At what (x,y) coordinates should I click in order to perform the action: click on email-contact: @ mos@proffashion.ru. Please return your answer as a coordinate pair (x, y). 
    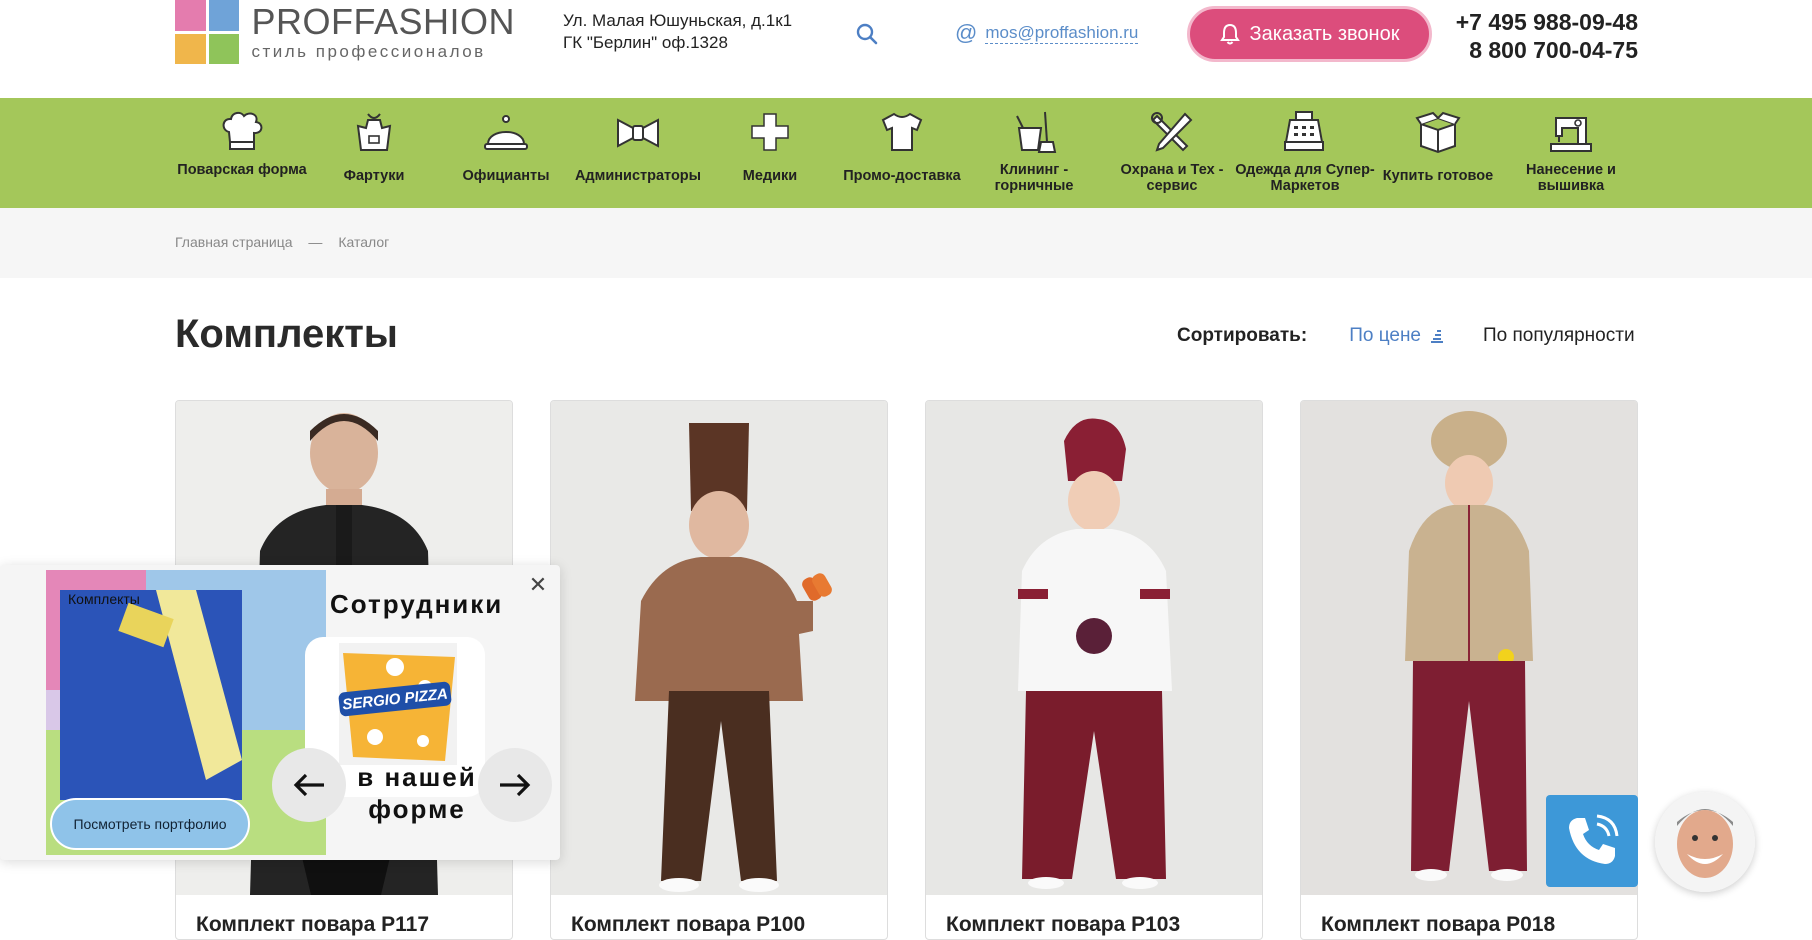
    Looking at the image, I should click on (1047, 33).